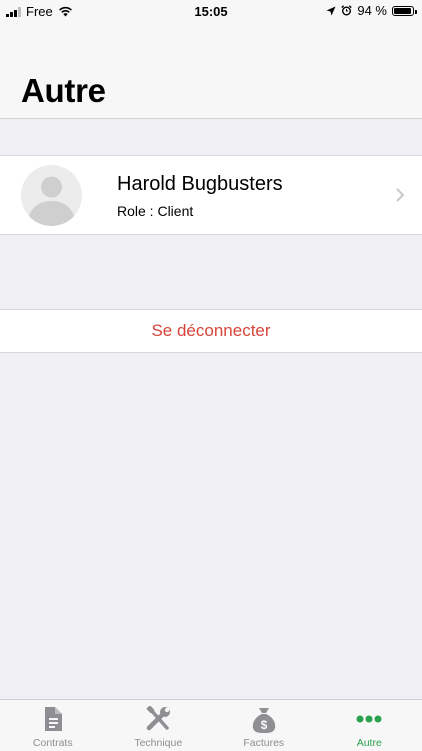  I want to click on battery-icon, so click(403, 11).